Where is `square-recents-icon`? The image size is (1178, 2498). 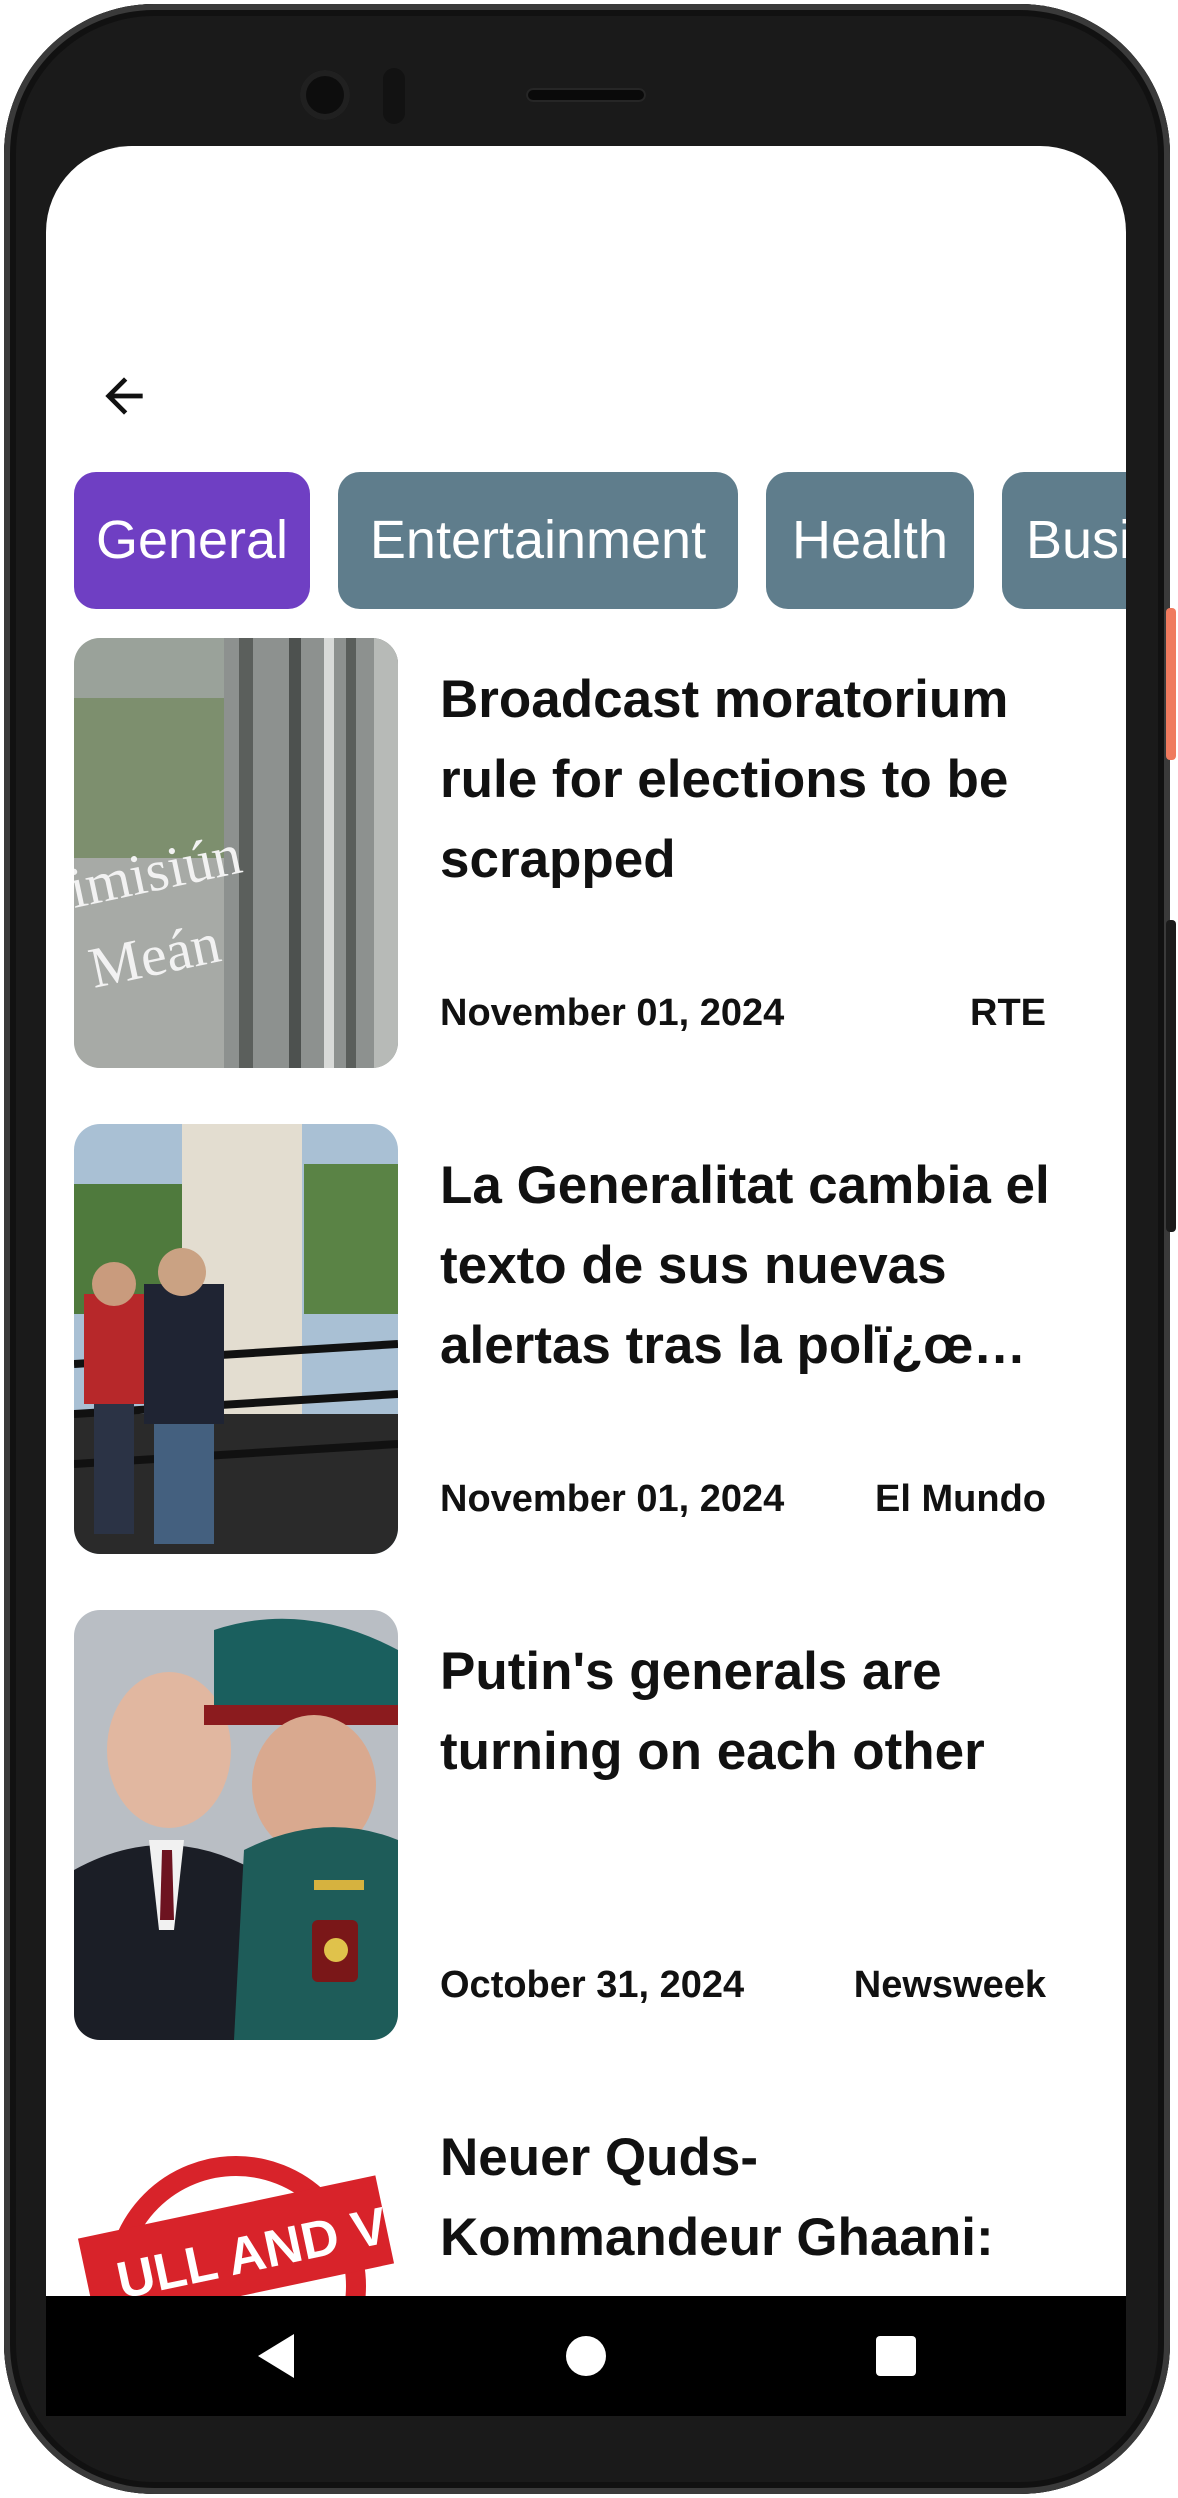
square-recents-icon is located at coordinates (896, 2356).